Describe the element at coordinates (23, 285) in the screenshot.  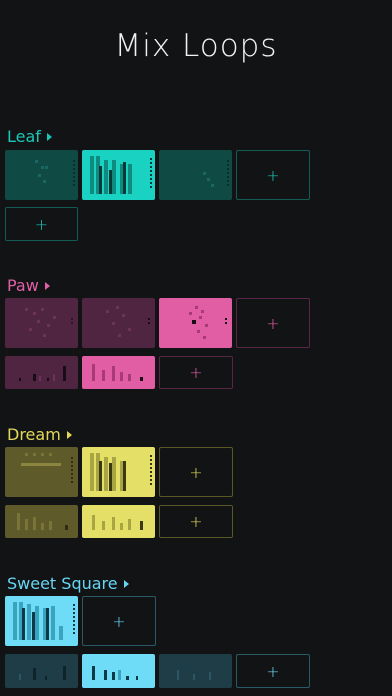
I see `group-name: Paw` at that location.